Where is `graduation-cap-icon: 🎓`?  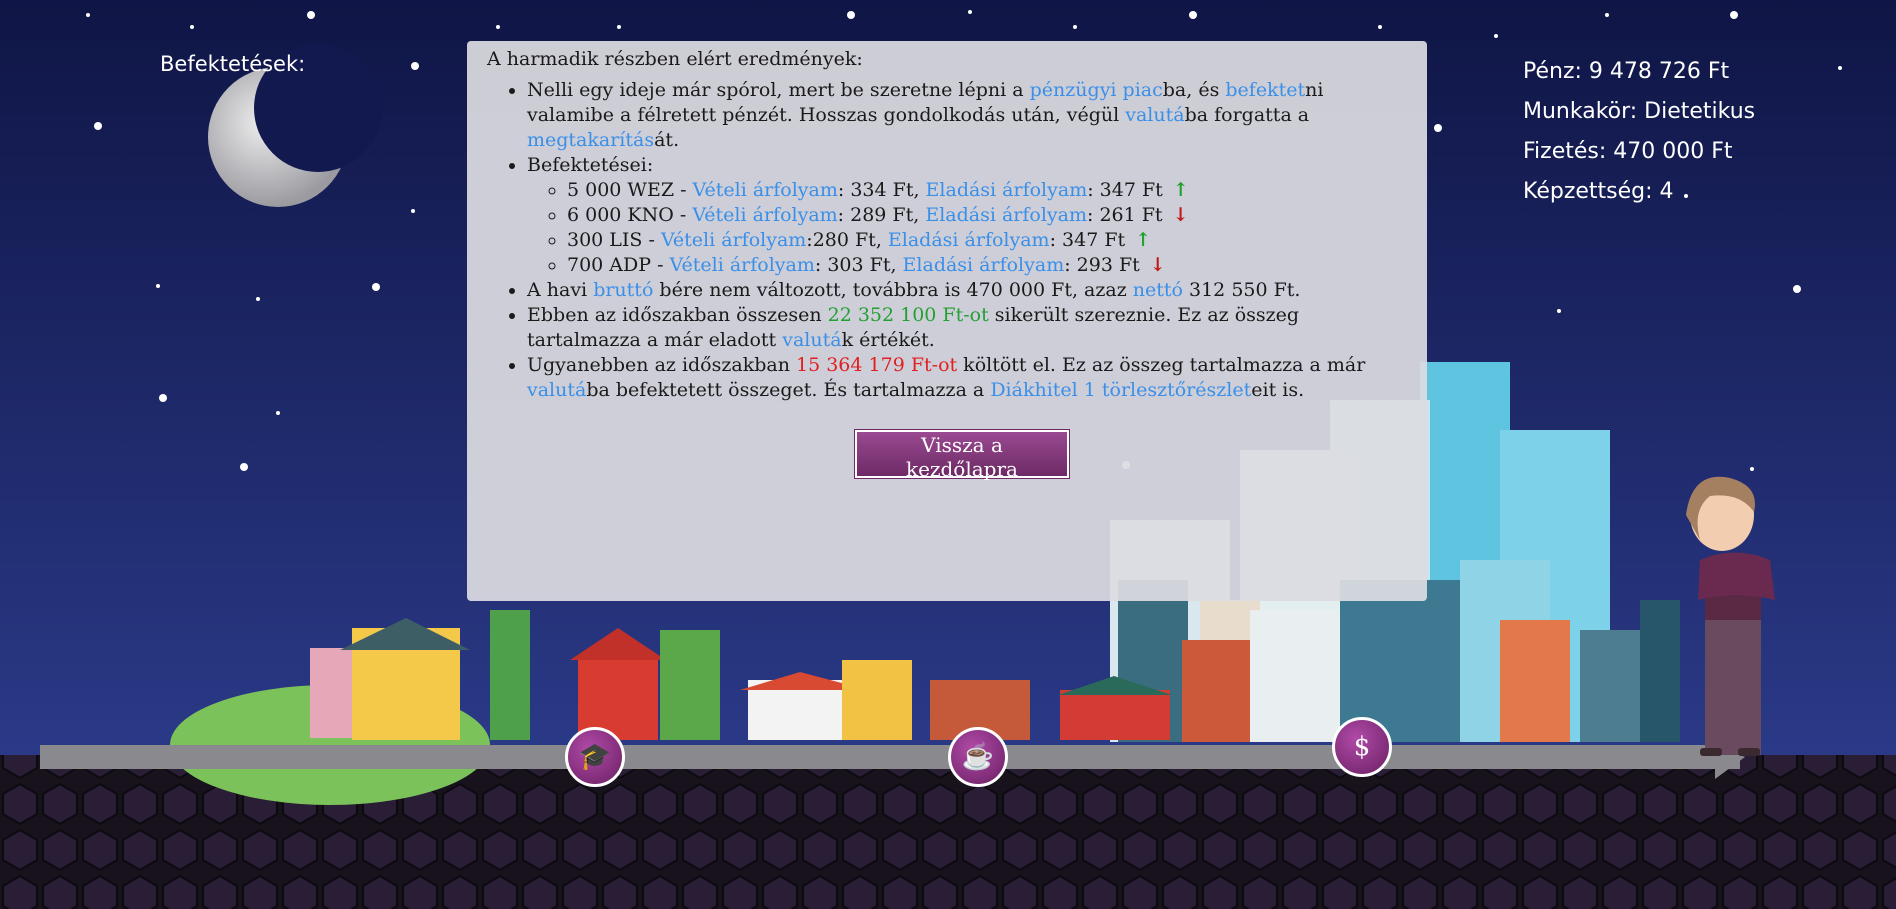
graduation-cap-icon: 🎓 is located at coordinates (595, 757).